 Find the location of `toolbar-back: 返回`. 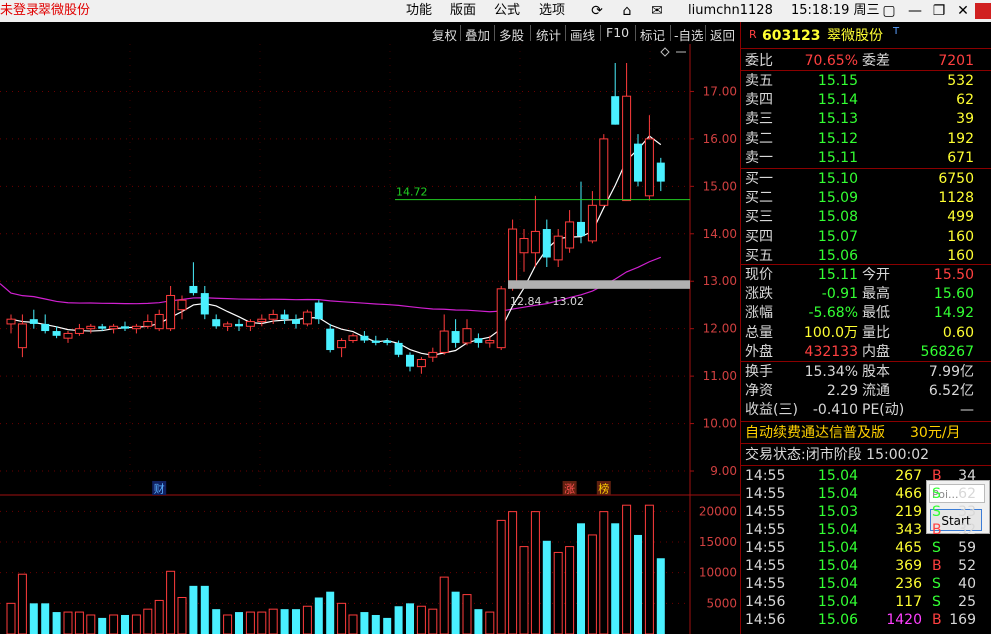

toolbar-back: 返回 is located at coordinates (722, 34).